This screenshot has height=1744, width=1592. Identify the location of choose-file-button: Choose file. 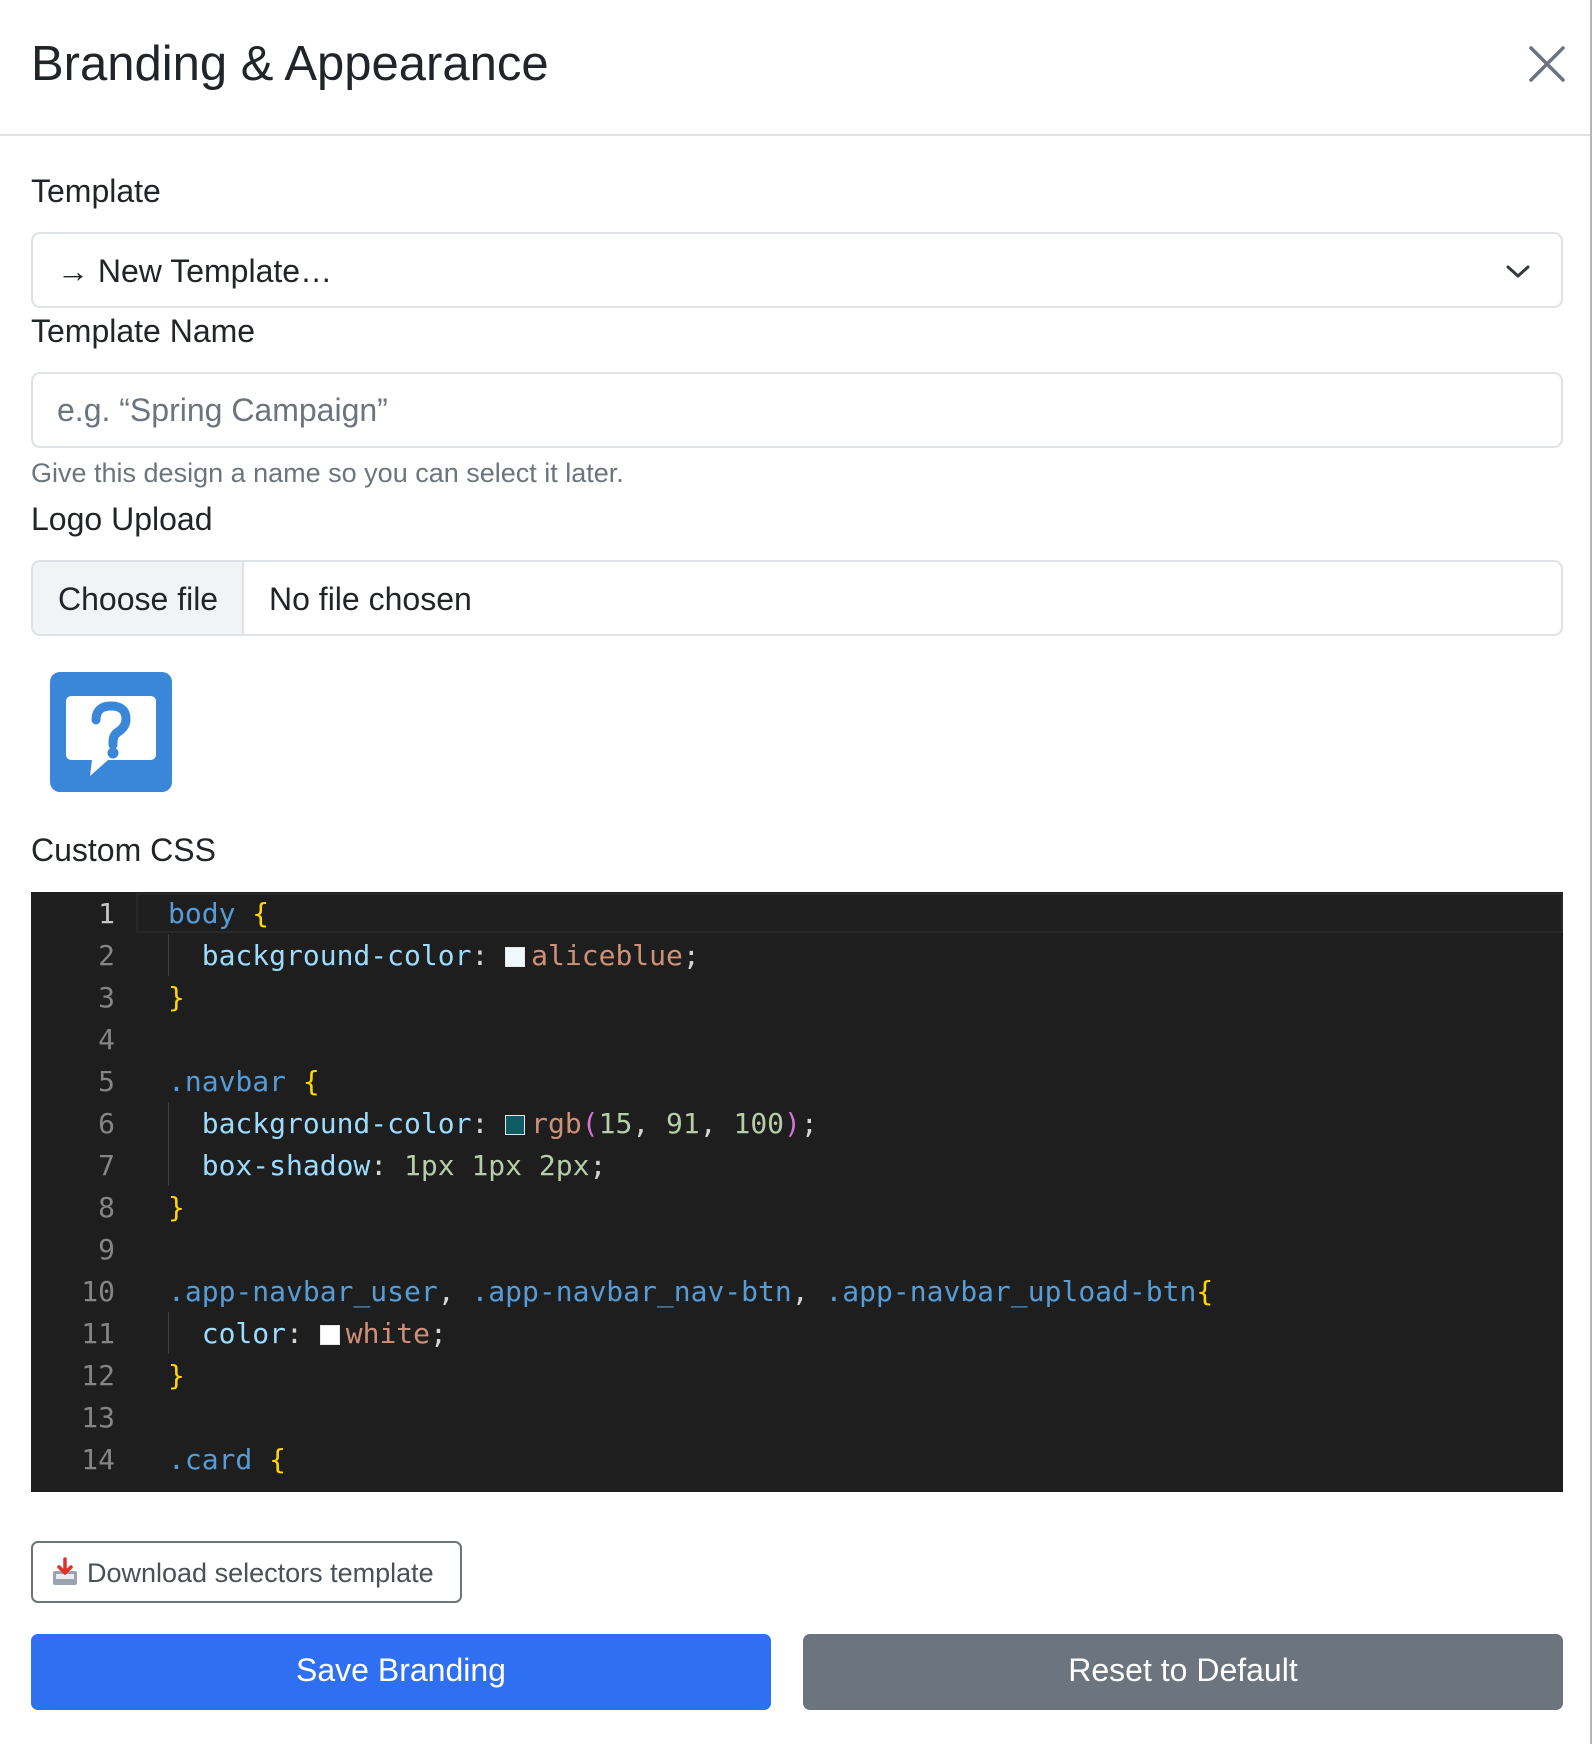
(138, 598).